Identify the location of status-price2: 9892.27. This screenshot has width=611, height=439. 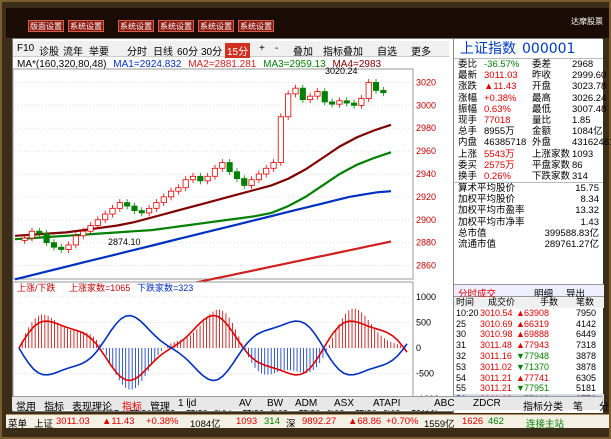
(319, 421).